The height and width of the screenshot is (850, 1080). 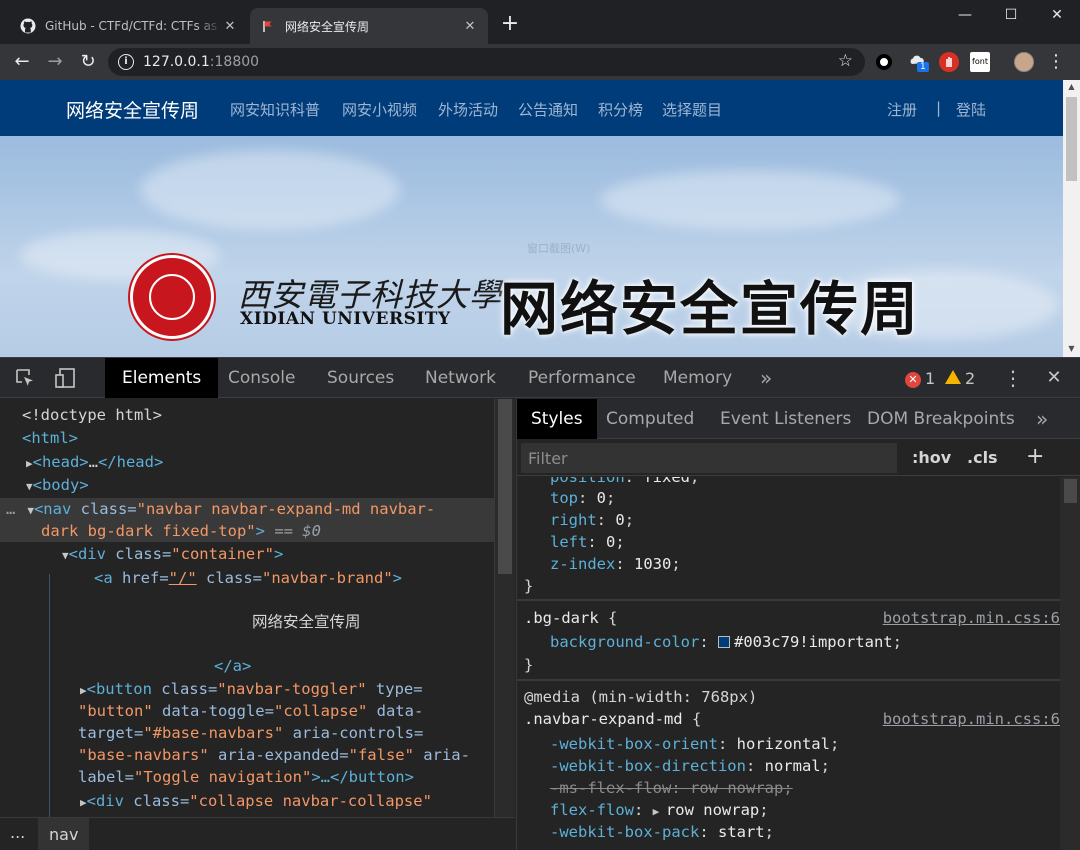 What do you see at coordinates (920, 378) in the screenshot?
I see `error-counter: ✕ 1` at bounding box center [920, 378].